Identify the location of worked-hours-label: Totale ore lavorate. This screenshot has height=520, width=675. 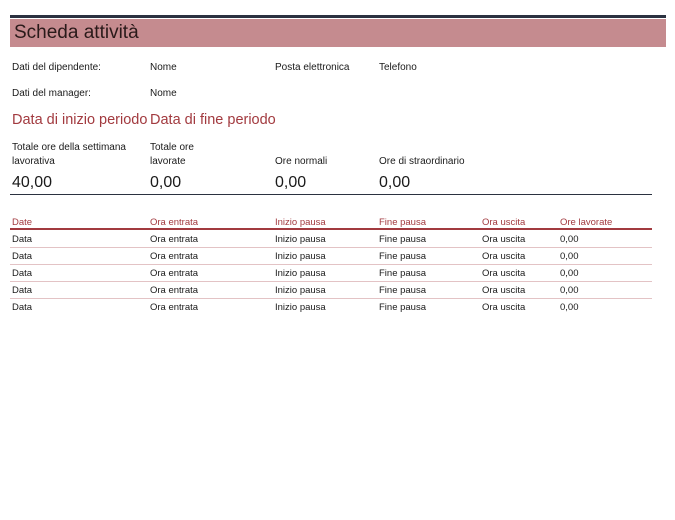
(172, 154).